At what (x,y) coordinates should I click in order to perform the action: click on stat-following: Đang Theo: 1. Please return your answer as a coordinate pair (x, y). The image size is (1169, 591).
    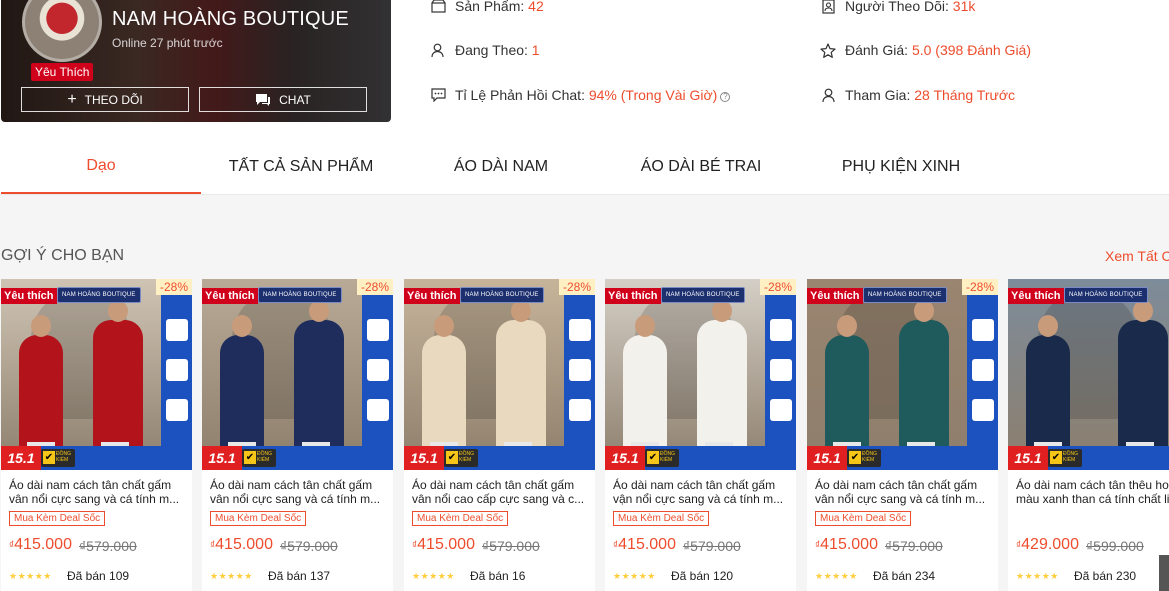
    Looking at the image, I should click on (485, 50).